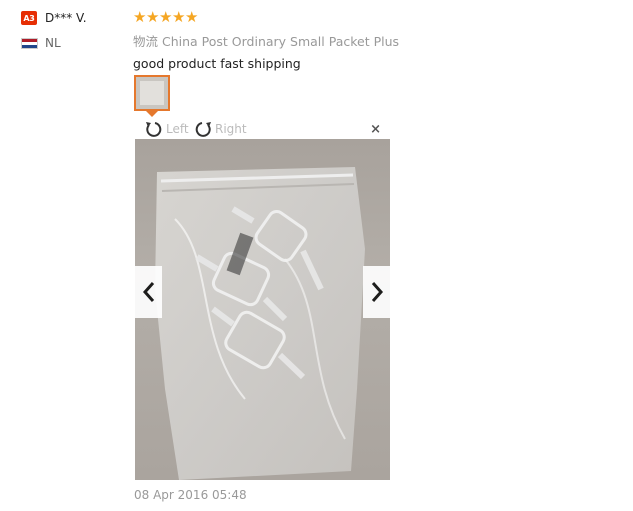 The image size is (633, 511). What do you see at coordinates (263, 17) in the screenshot?
I see `star-rating: ★ ★ ★ ★ ★` at bounding box center [263, 17].